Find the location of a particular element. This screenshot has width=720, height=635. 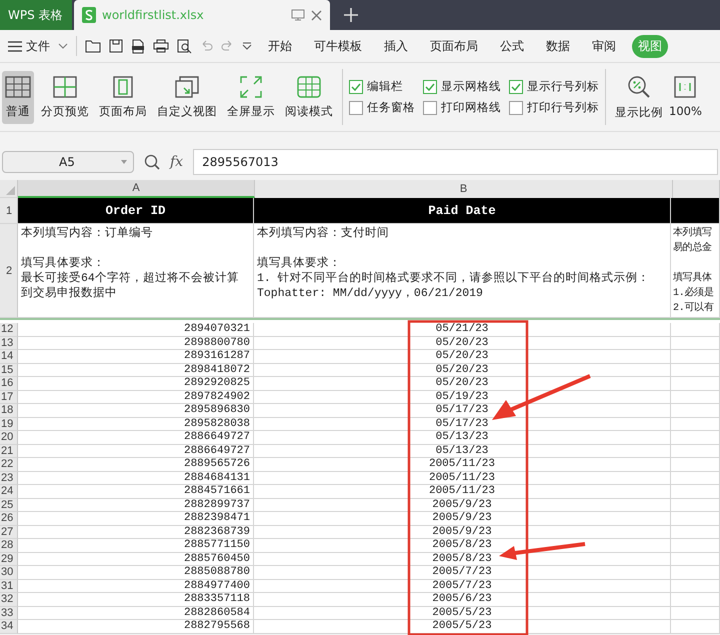

row-header: 30 is located at coordinates (9, 573).